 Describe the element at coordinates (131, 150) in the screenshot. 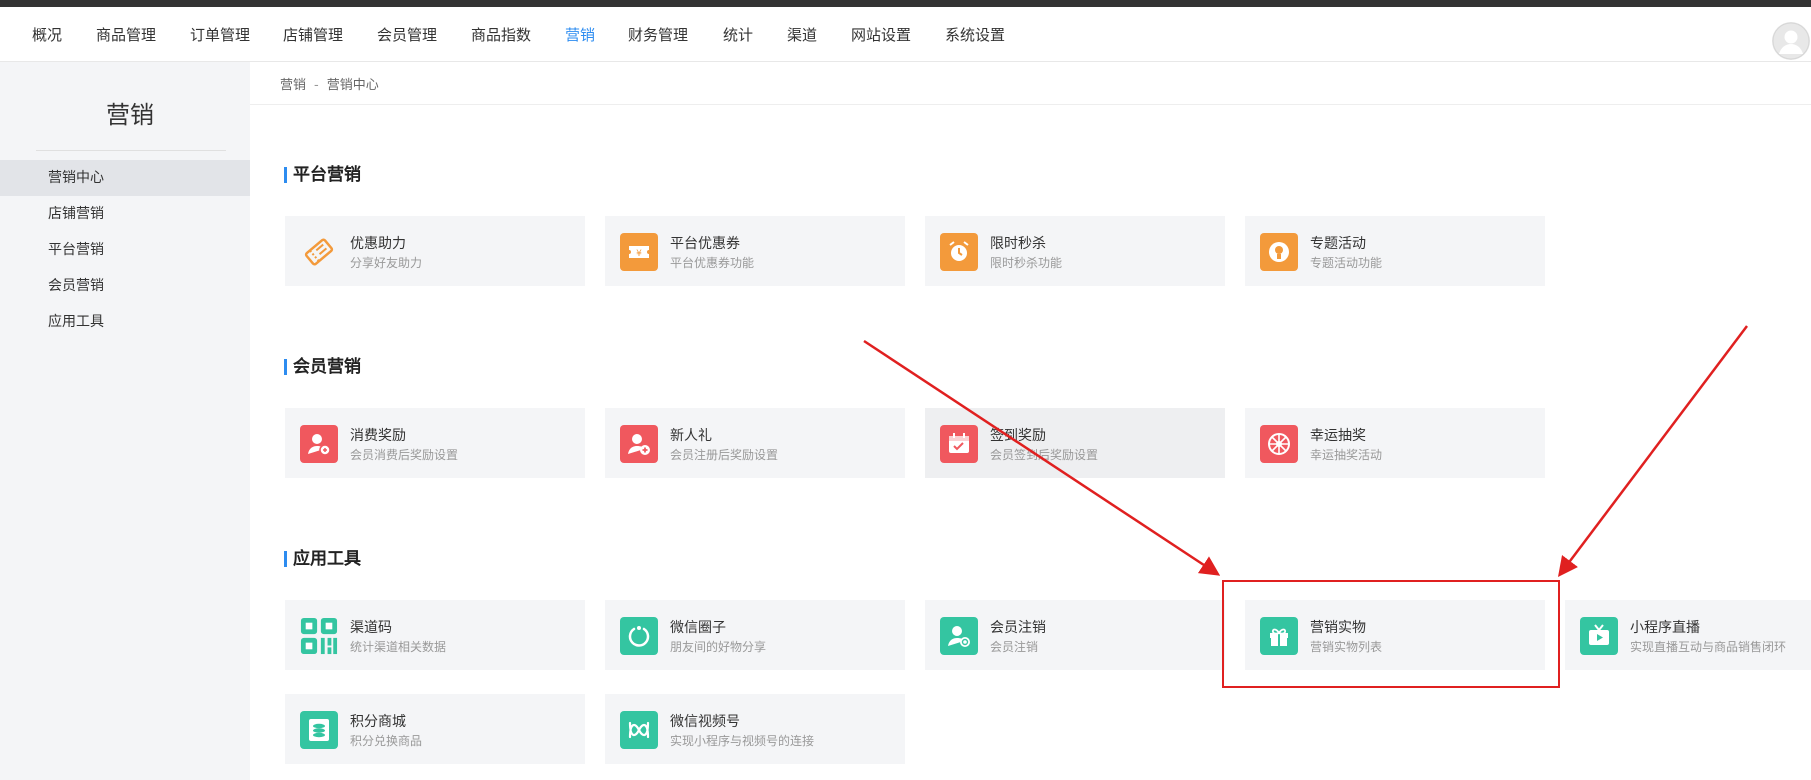

I see `sidebar-divider` at that location.